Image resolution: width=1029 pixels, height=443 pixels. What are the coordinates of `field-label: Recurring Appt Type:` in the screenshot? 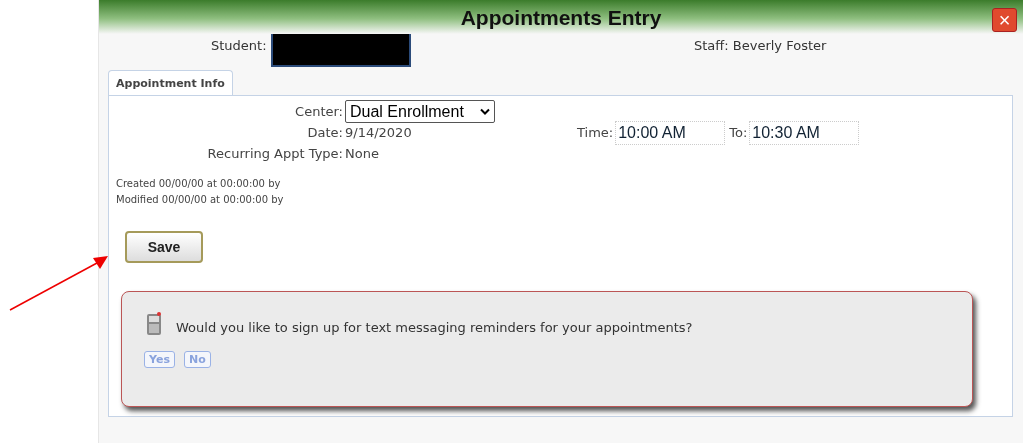 It's located at (275, 153).